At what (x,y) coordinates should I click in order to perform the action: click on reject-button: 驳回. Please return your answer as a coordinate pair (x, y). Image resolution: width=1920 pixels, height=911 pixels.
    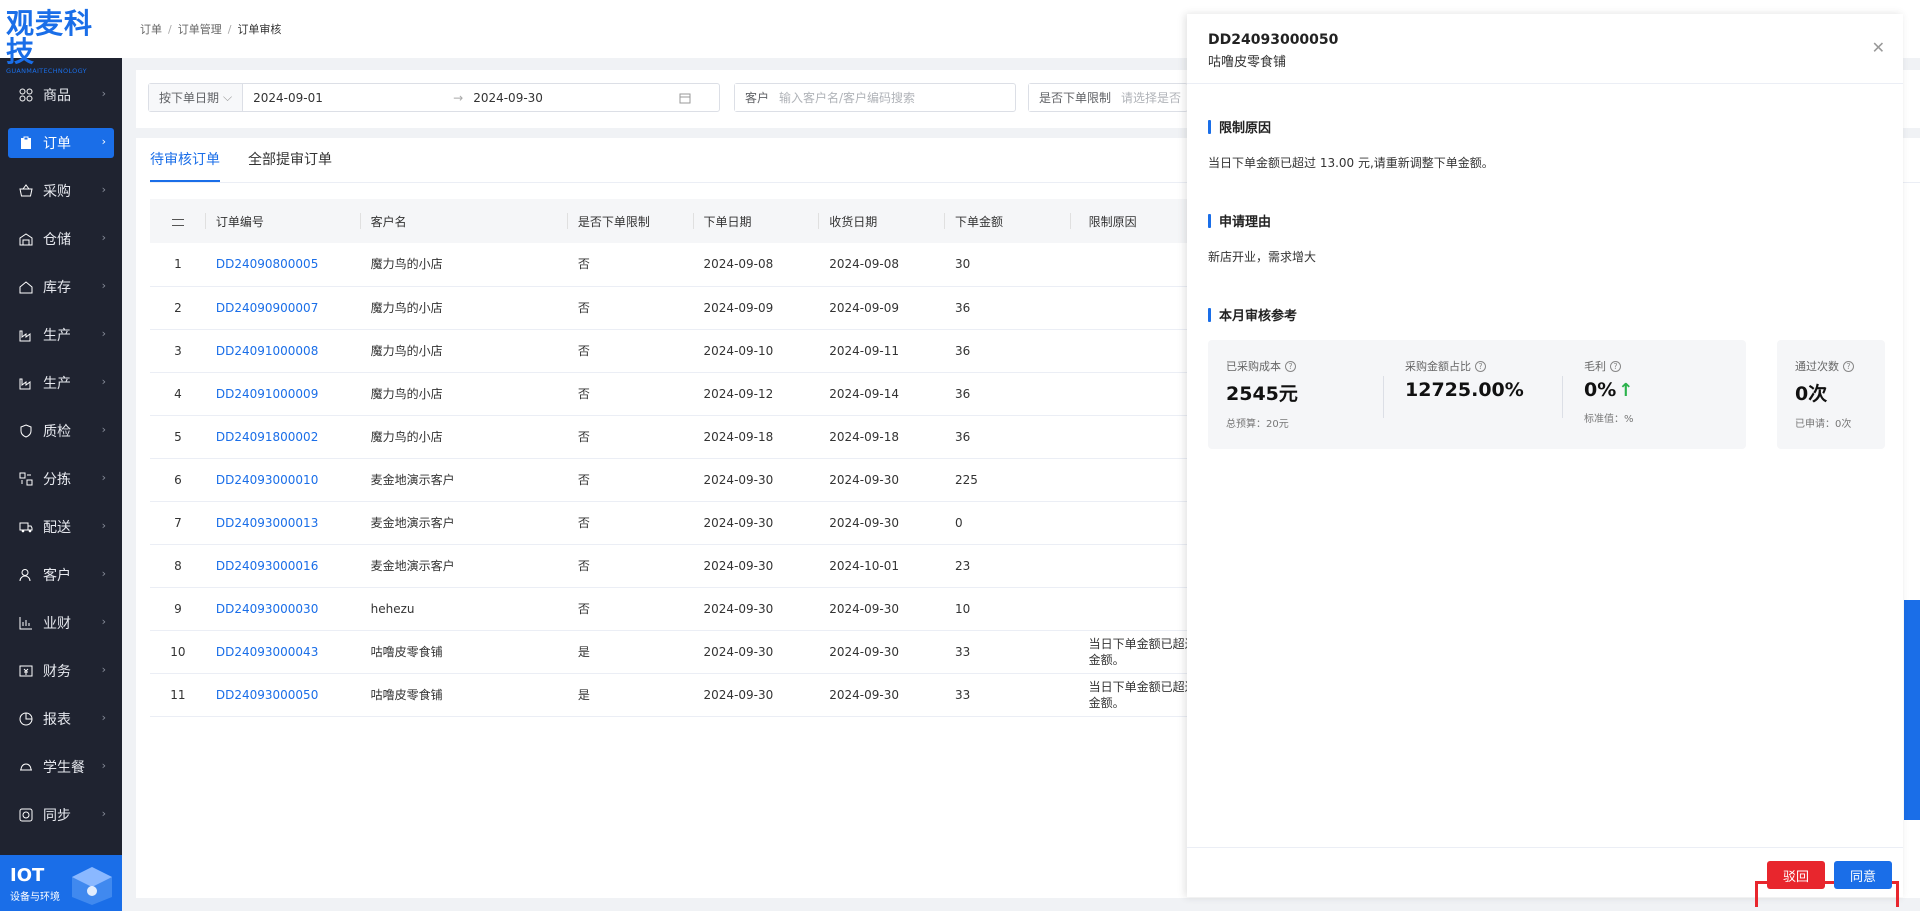
    Looking at the image, I should click on (1796, 875).